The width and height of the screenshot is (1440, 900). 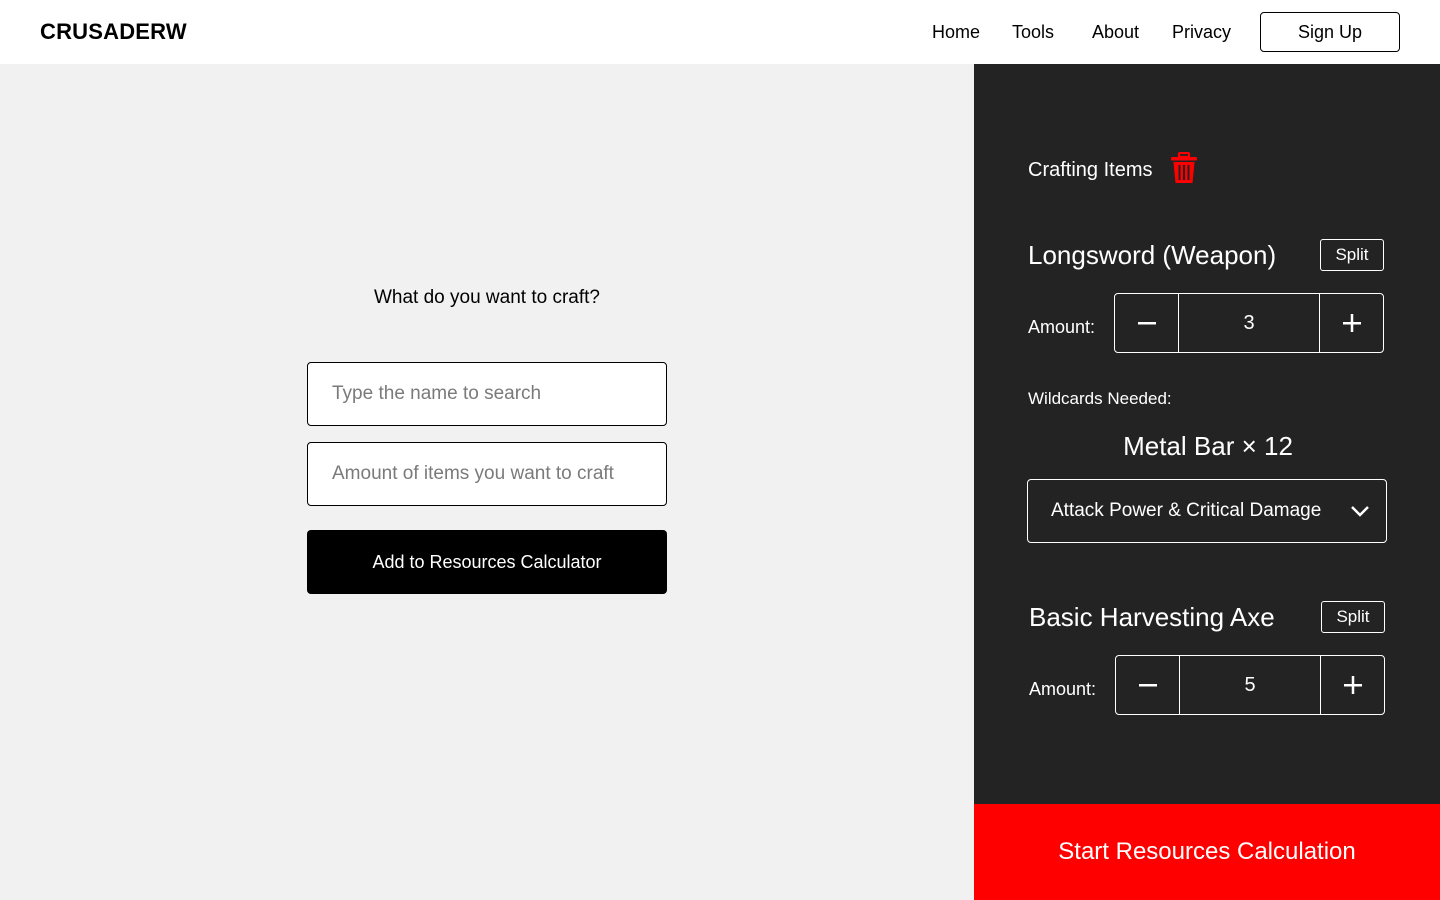 What do you see at coordinates (1207, 852) in the screenshot?
I see `start-calculation-button: Start Resources Calculation` at bounding box center [1207, 852].